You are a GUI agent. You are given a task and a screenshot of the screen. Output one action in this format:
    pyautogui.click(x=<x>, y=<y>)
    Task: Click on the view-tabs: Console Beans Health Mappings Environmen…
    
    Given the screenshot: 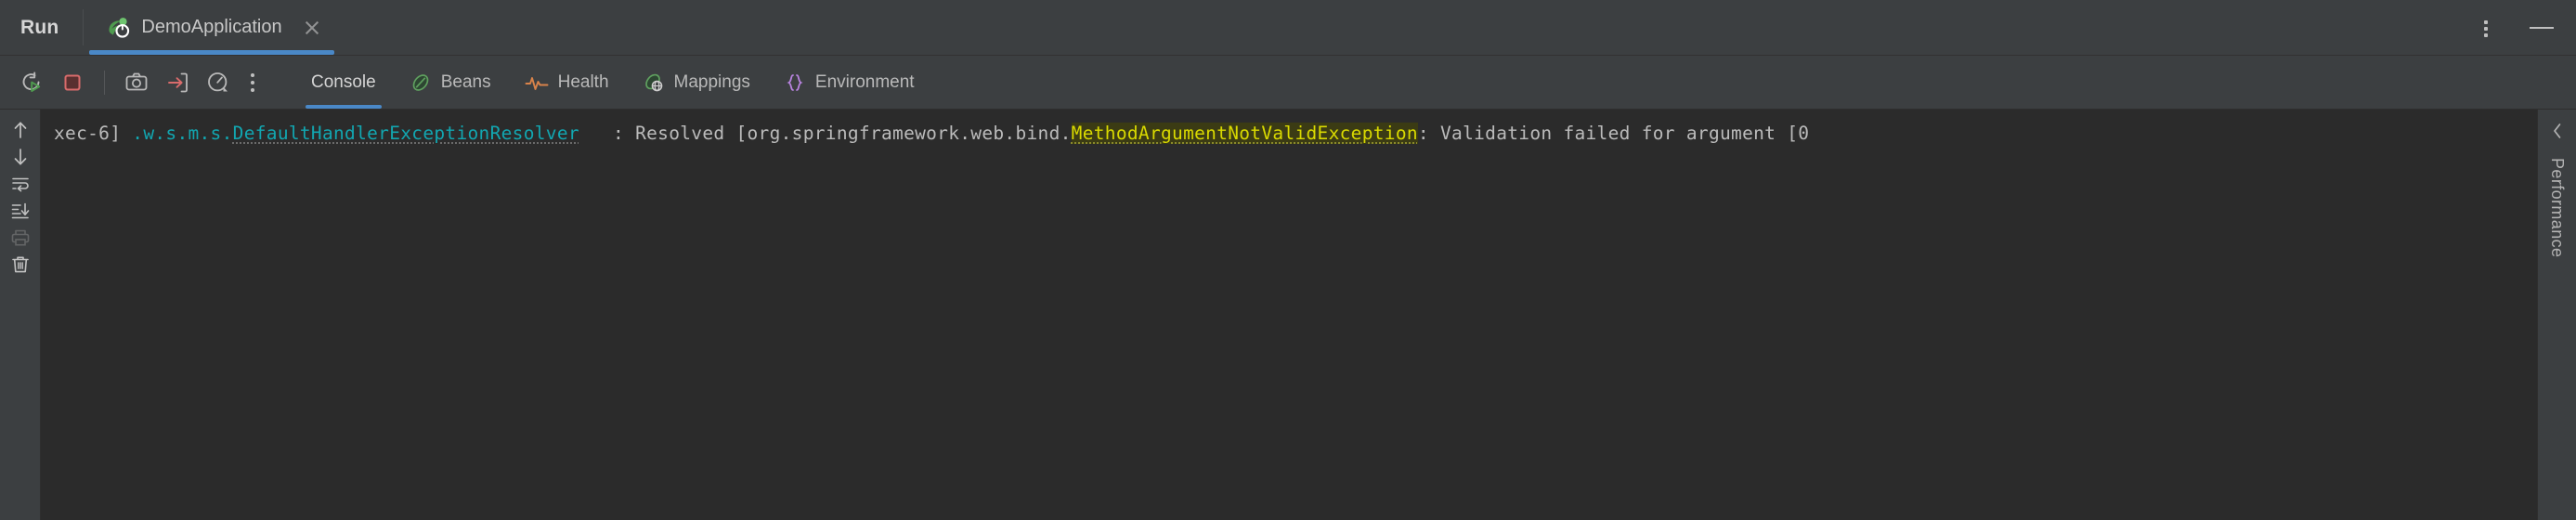 What is the action you would take?
    pyautogui.click(x=612, y=82)
    